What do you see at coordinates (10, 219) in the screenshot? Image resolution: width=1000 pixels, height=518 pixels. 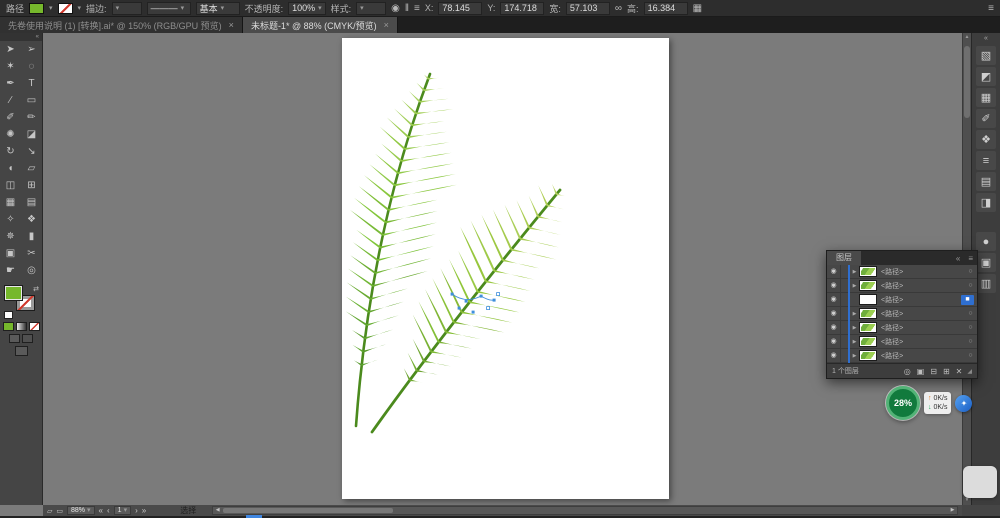 I see `eyedropper-tool: ✧` at bounding box center [10, 219].